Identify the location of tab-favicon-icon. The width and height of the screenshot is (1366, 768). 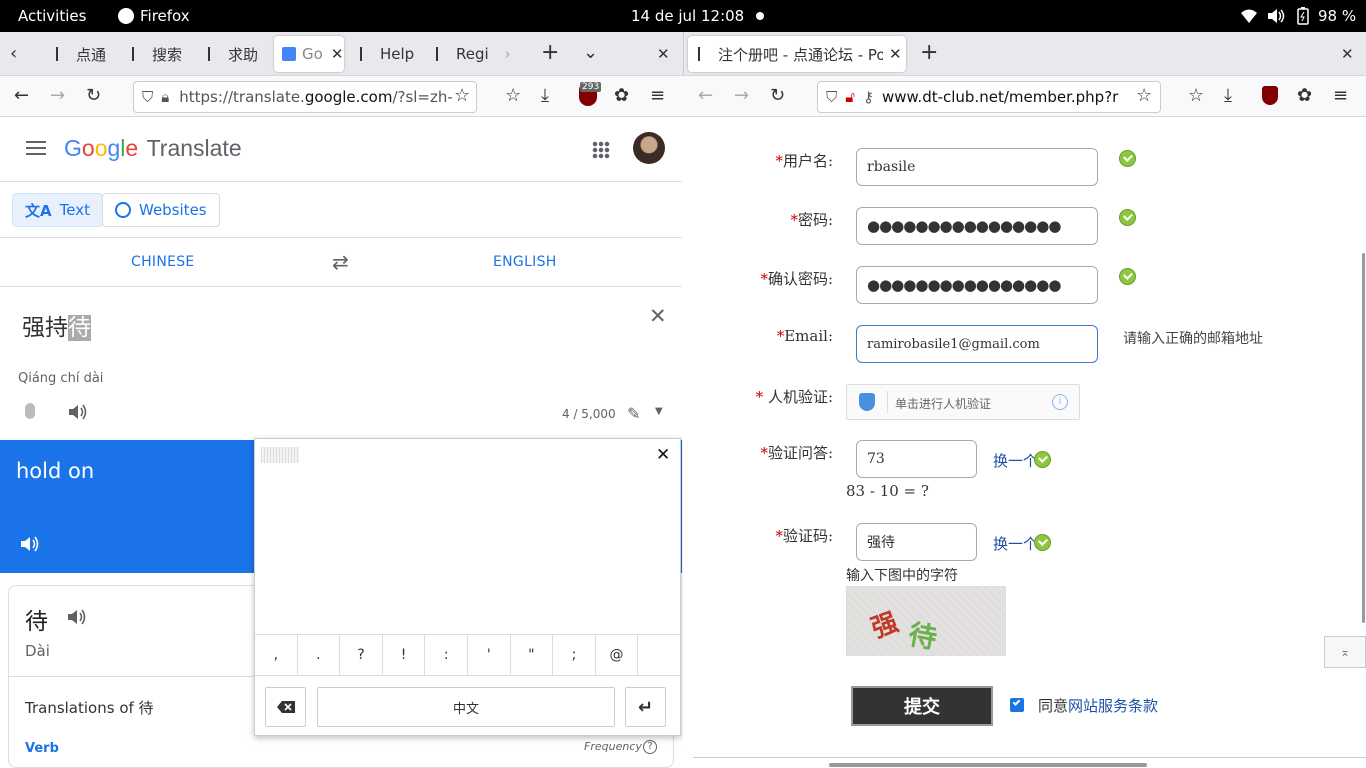
(215, 54).